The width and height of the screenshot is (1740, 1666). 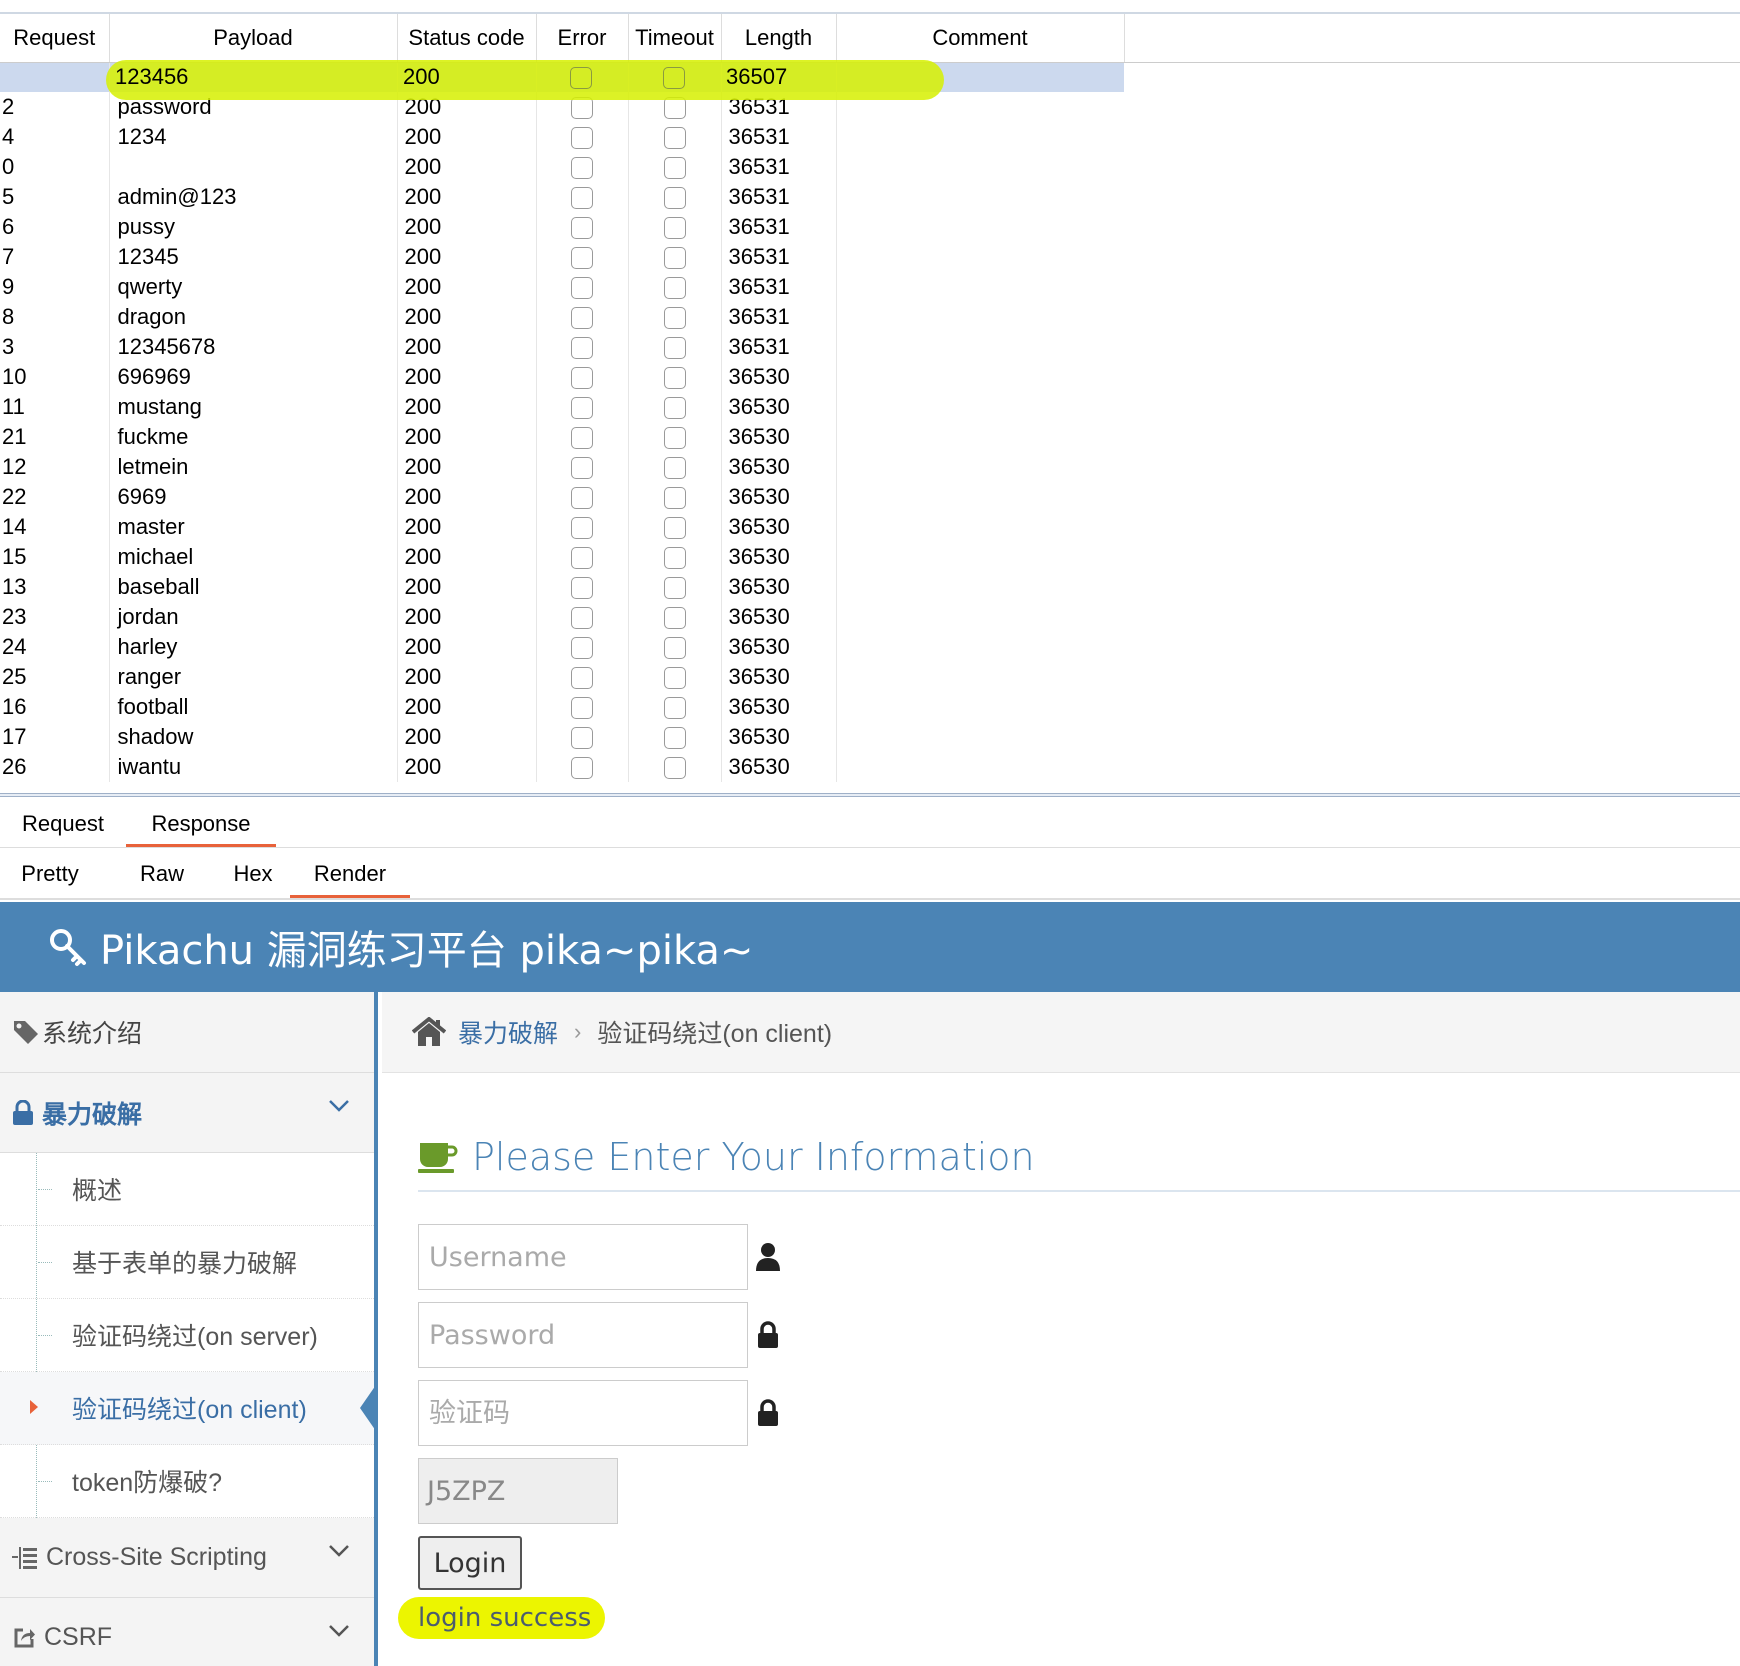 What do you see at coordinates (675, 38) in the screenshot?
I see `column-header-timeout: Timeout` at bounding box center [675, 38].